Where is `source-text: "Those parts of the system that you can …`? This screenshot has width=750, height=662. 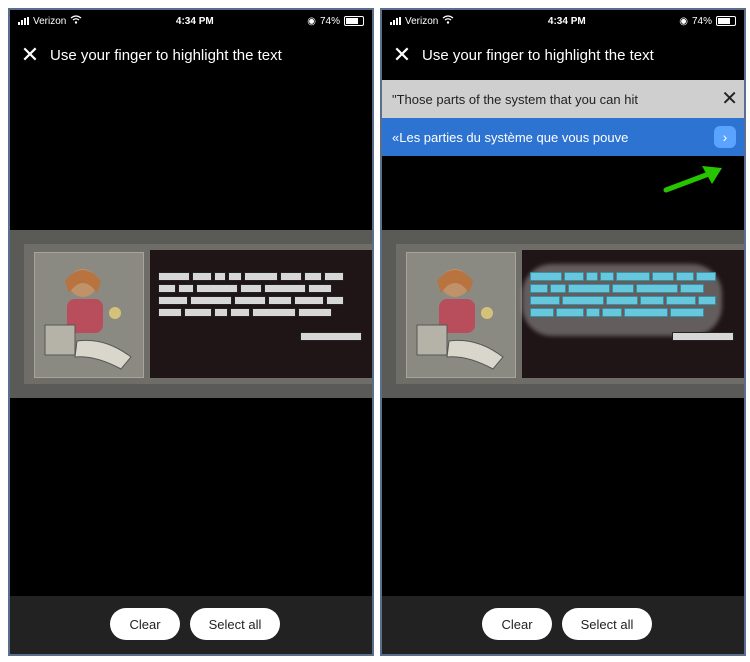 source-text: "Those parts of the system that you can … is located at coordinates (515, 99).